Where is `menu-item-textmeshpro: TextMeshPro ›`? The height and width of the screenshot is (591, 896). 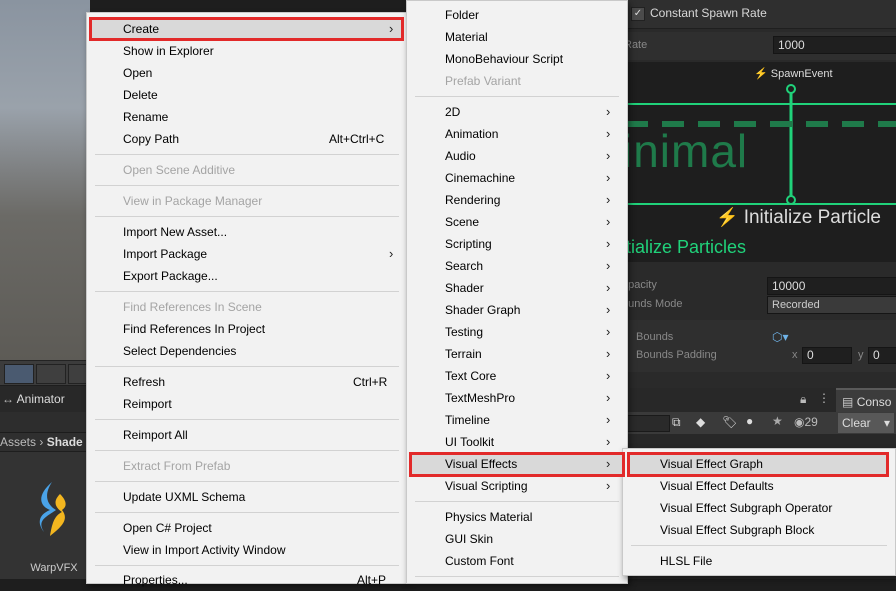
menu-item-textmeshpro: TextMeshPro › is located at coordinates (517, 398).